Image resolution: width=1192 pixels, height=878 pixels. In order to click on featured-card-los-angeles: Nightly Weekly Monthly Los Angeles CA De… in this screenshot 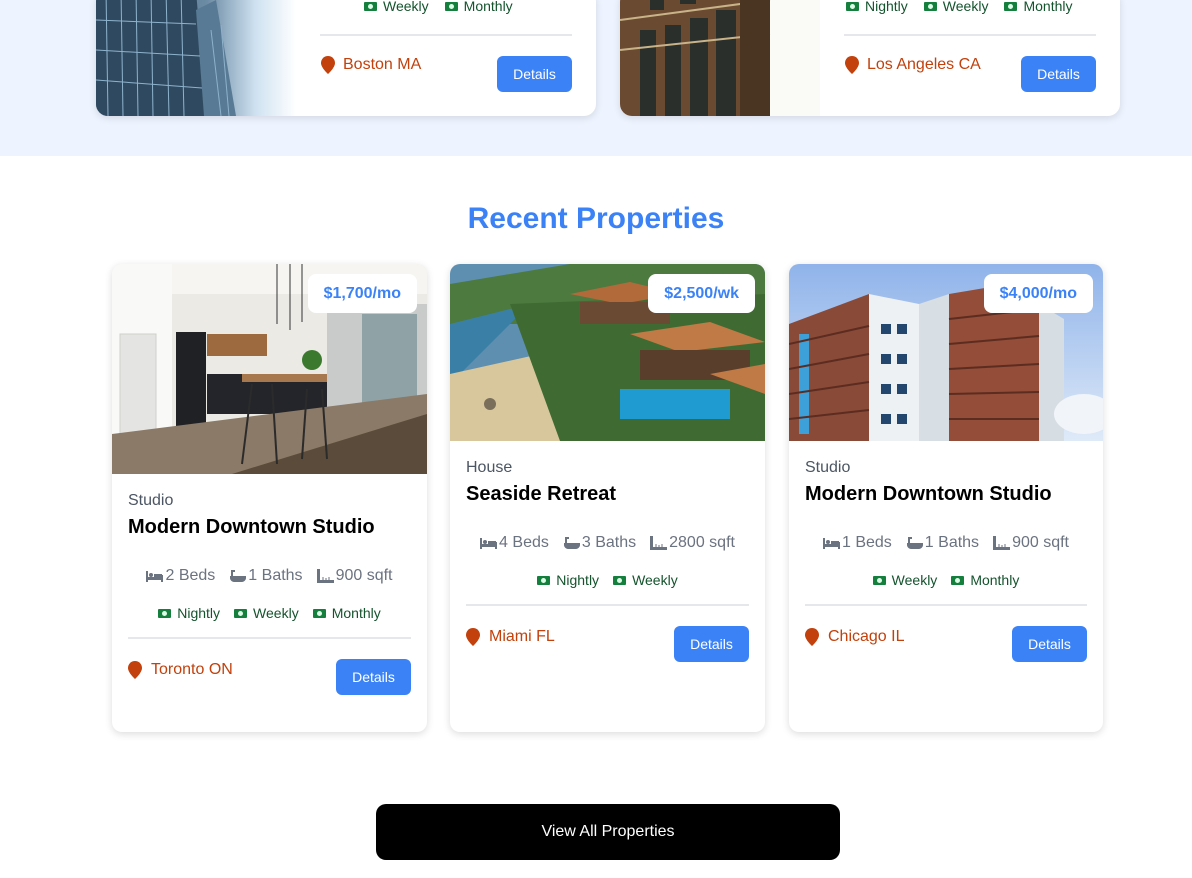, I will do `click(870, 58)`.